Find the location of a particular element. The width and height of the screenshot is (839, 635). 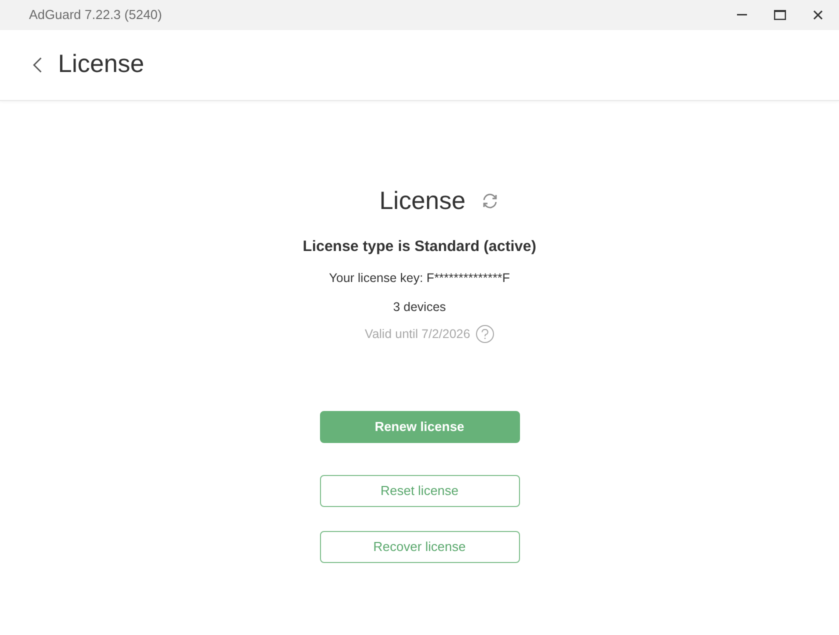

maximize-icon is located at coordinates (780, 15).